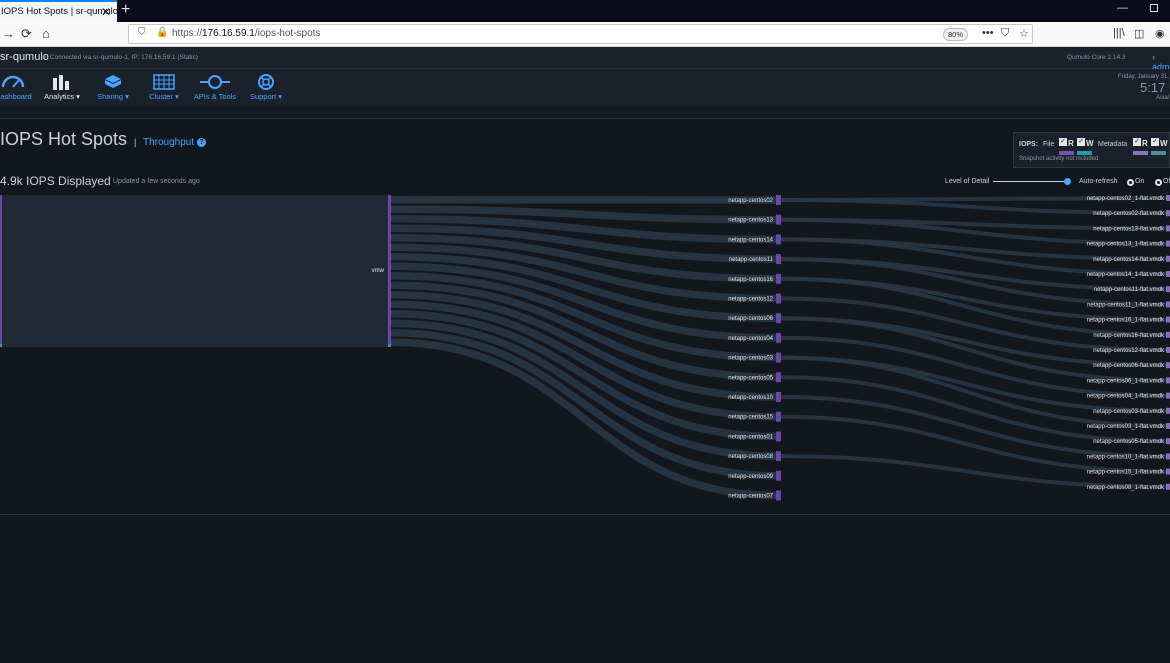 The width and height of the screenshot is (1170, 663). What do you see at coordinates (113, 87) in the screenshot?
I see `nav-sharing: Sharing ▾` at bounding box center [113, 87].